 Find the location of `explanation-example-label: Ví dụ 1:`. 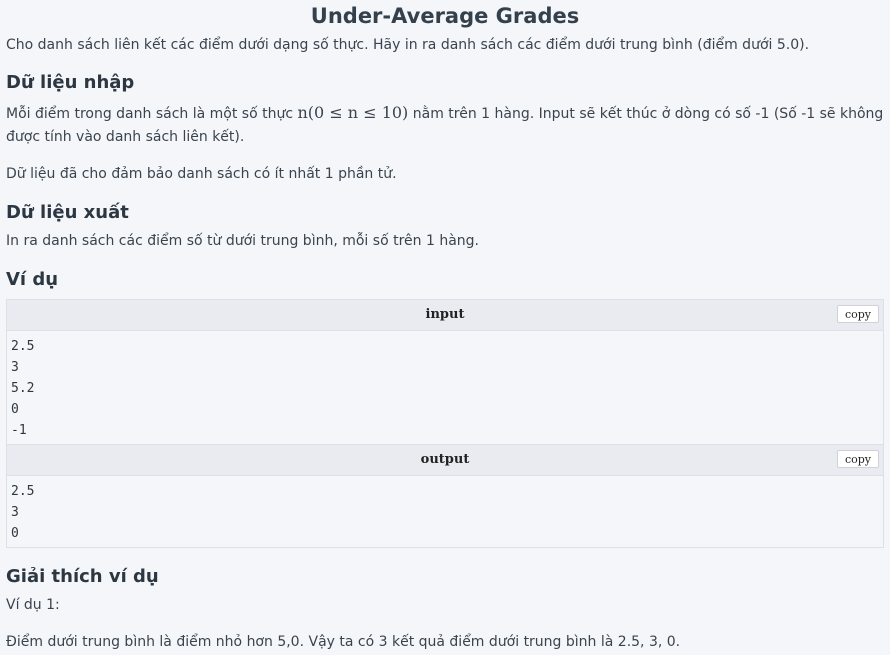

explanation-example-label: Ví dụ 1: is located at coordinates (33, 605).